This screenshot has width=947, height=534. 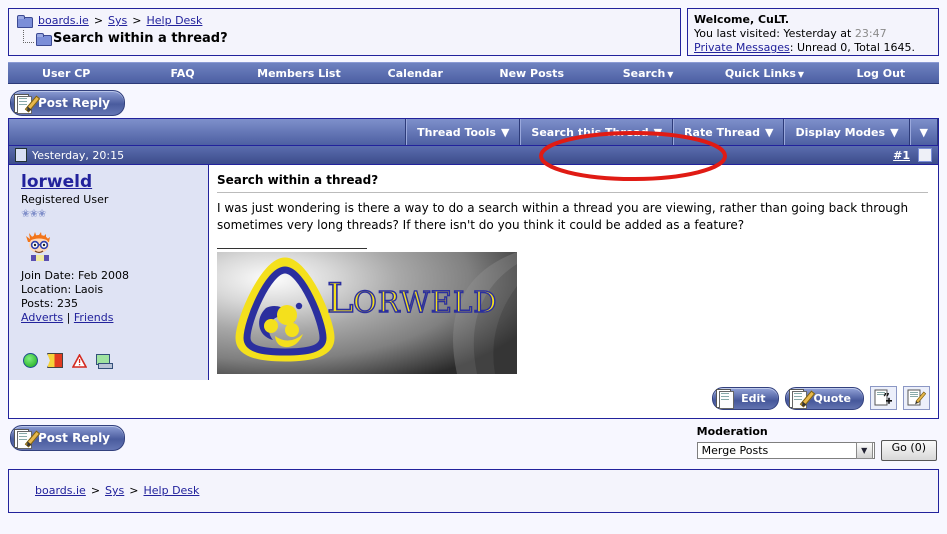 I want to click on warning-triangle-icon, so click(x=79, y=360).